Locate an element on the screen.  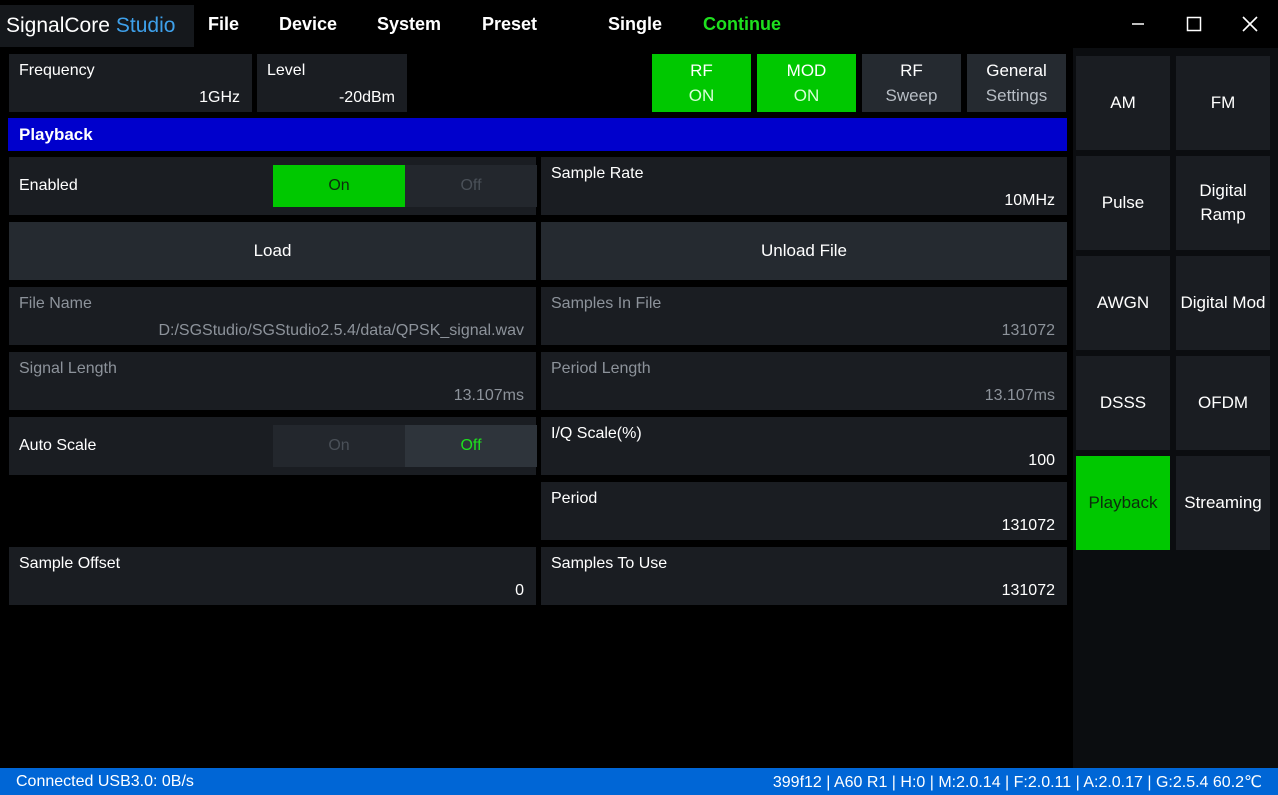
file-name-label: File Name is located at coordinates (55, 303).